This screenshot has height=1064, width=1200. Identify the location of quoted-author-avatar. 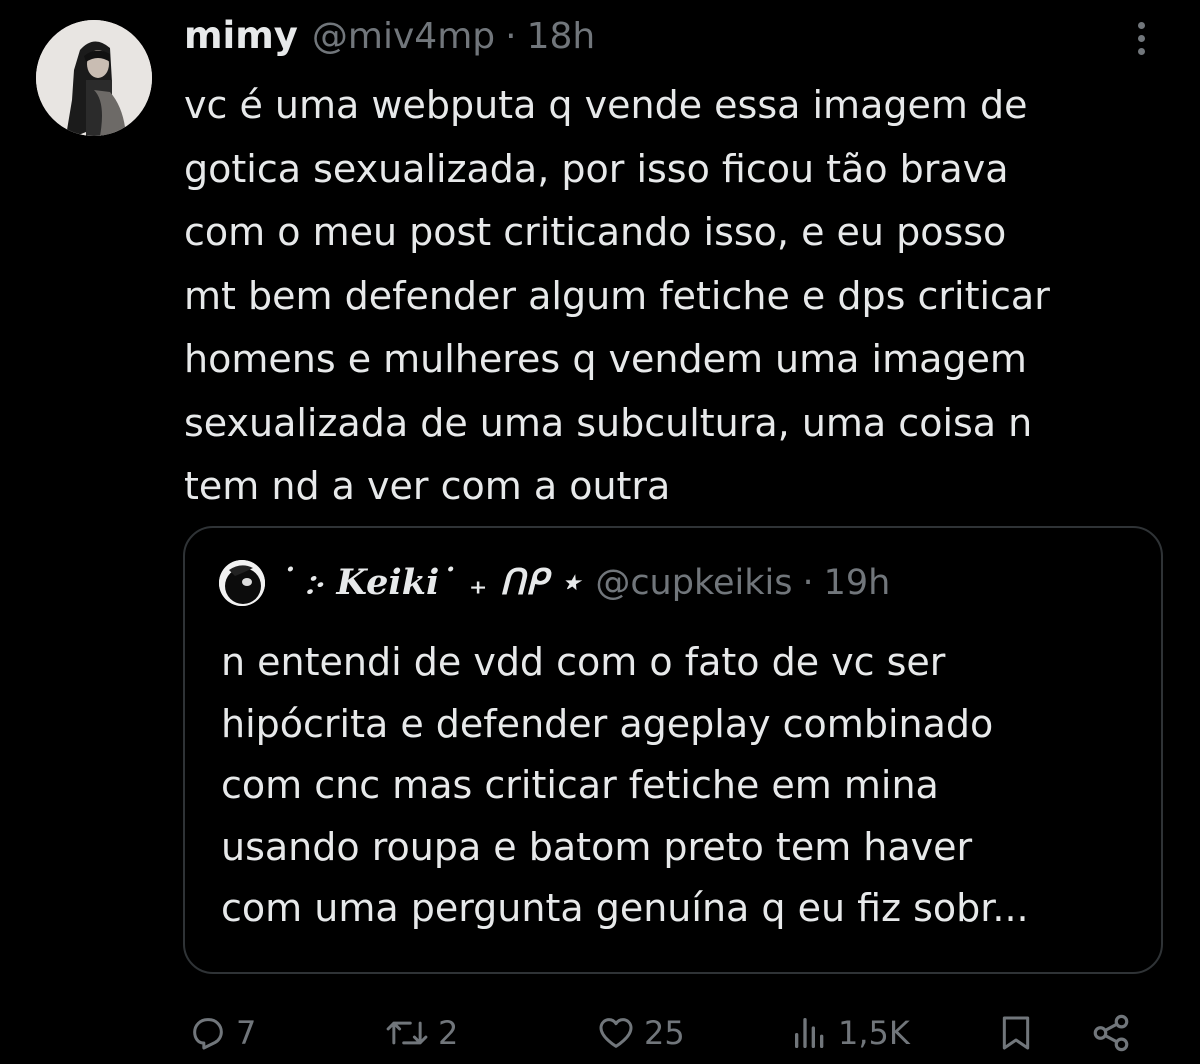
(242, 583).